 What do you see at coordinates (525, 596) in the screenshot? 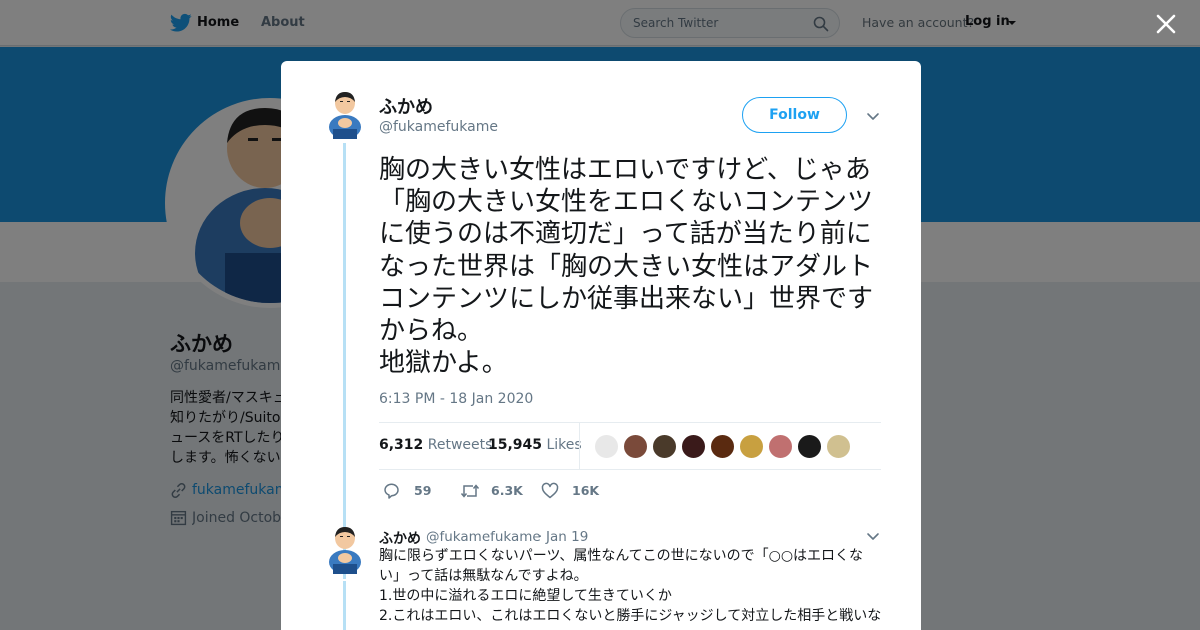
I see `reply-text-line: 1.世の中に溢れるエロに絶望して生きていくか` at bounding box center [525, 596].